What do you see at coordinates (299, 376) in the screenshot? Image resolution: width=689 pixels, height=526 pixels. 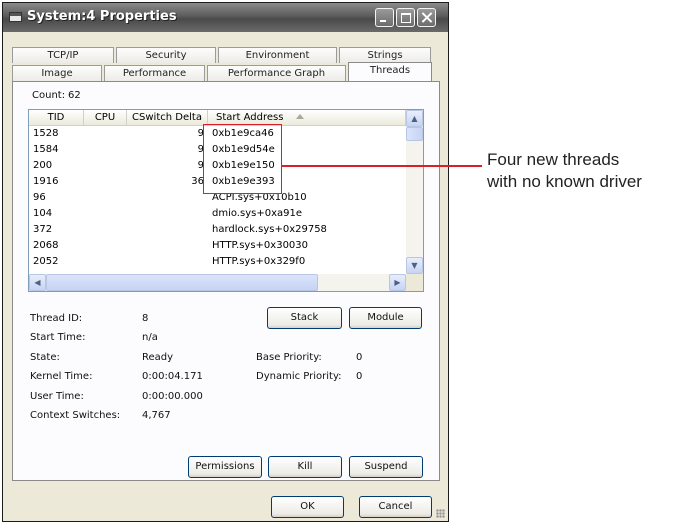 I see `dynamic-priority-label: Dynamic Priority:` at bounding box center [299, 376].